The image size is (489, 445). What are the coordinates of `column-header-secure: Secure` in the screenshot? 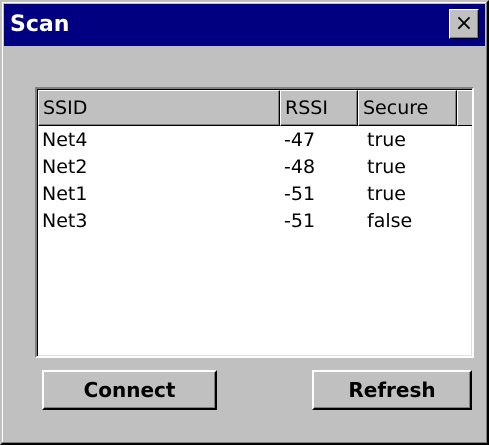 It's located at (407, 108).